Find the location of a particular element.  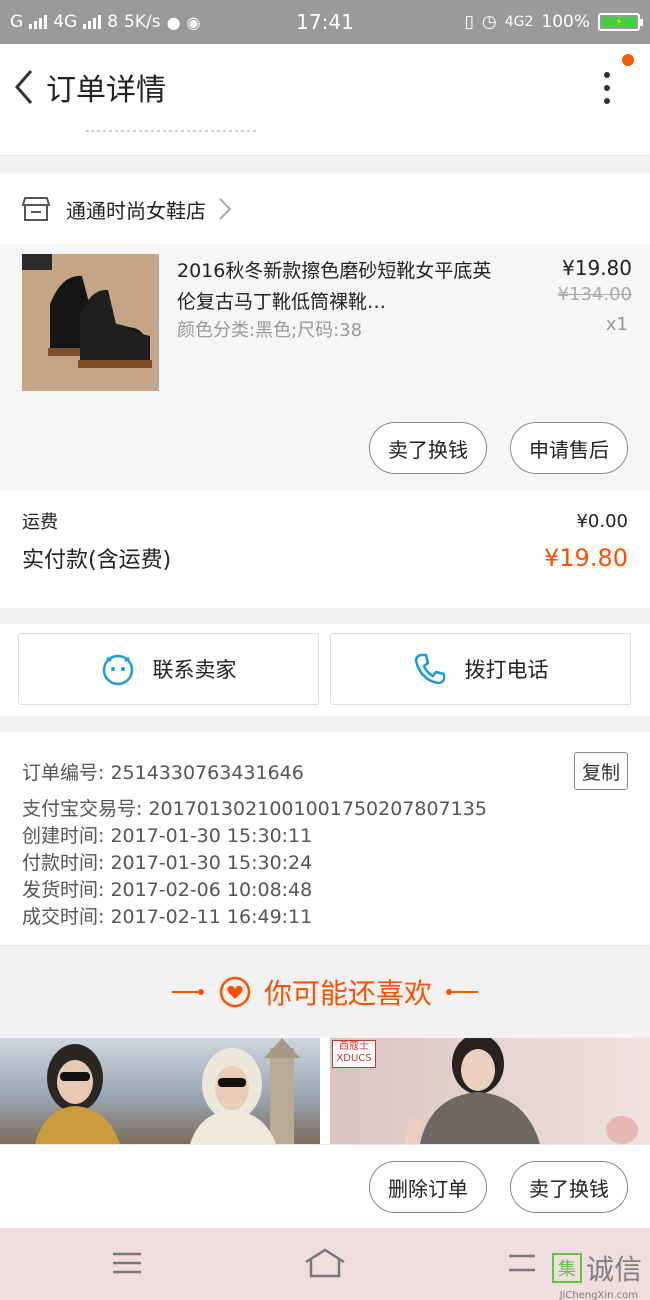

speed-label: 5K/s is located at coordinates (142, 22).